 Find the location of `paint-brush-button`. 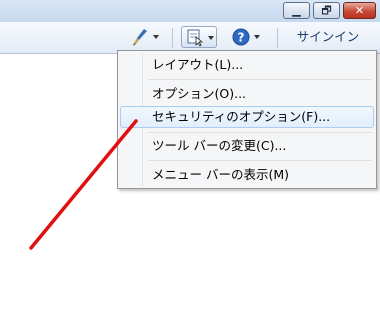

paint-brush-button is located at coordinates (145, 37).